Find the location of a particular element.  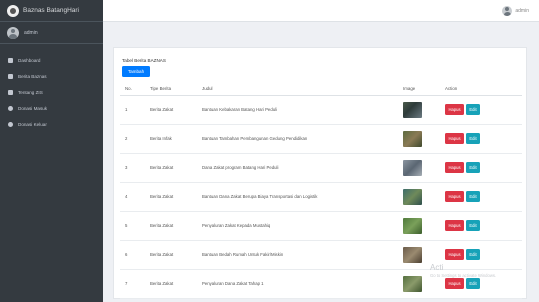

sidebar-item-label: Donasi Masuk is located at coordinates (33, 108).